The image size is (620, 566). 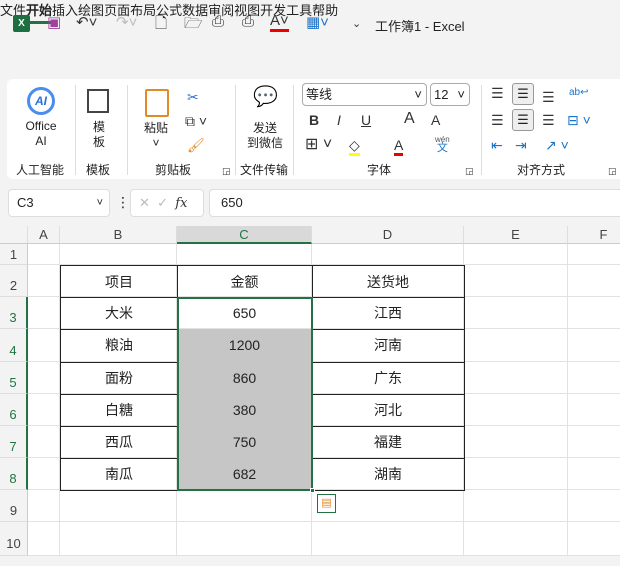 I want to click on redo-icon: ↷˅, so click(x=126, y=22).